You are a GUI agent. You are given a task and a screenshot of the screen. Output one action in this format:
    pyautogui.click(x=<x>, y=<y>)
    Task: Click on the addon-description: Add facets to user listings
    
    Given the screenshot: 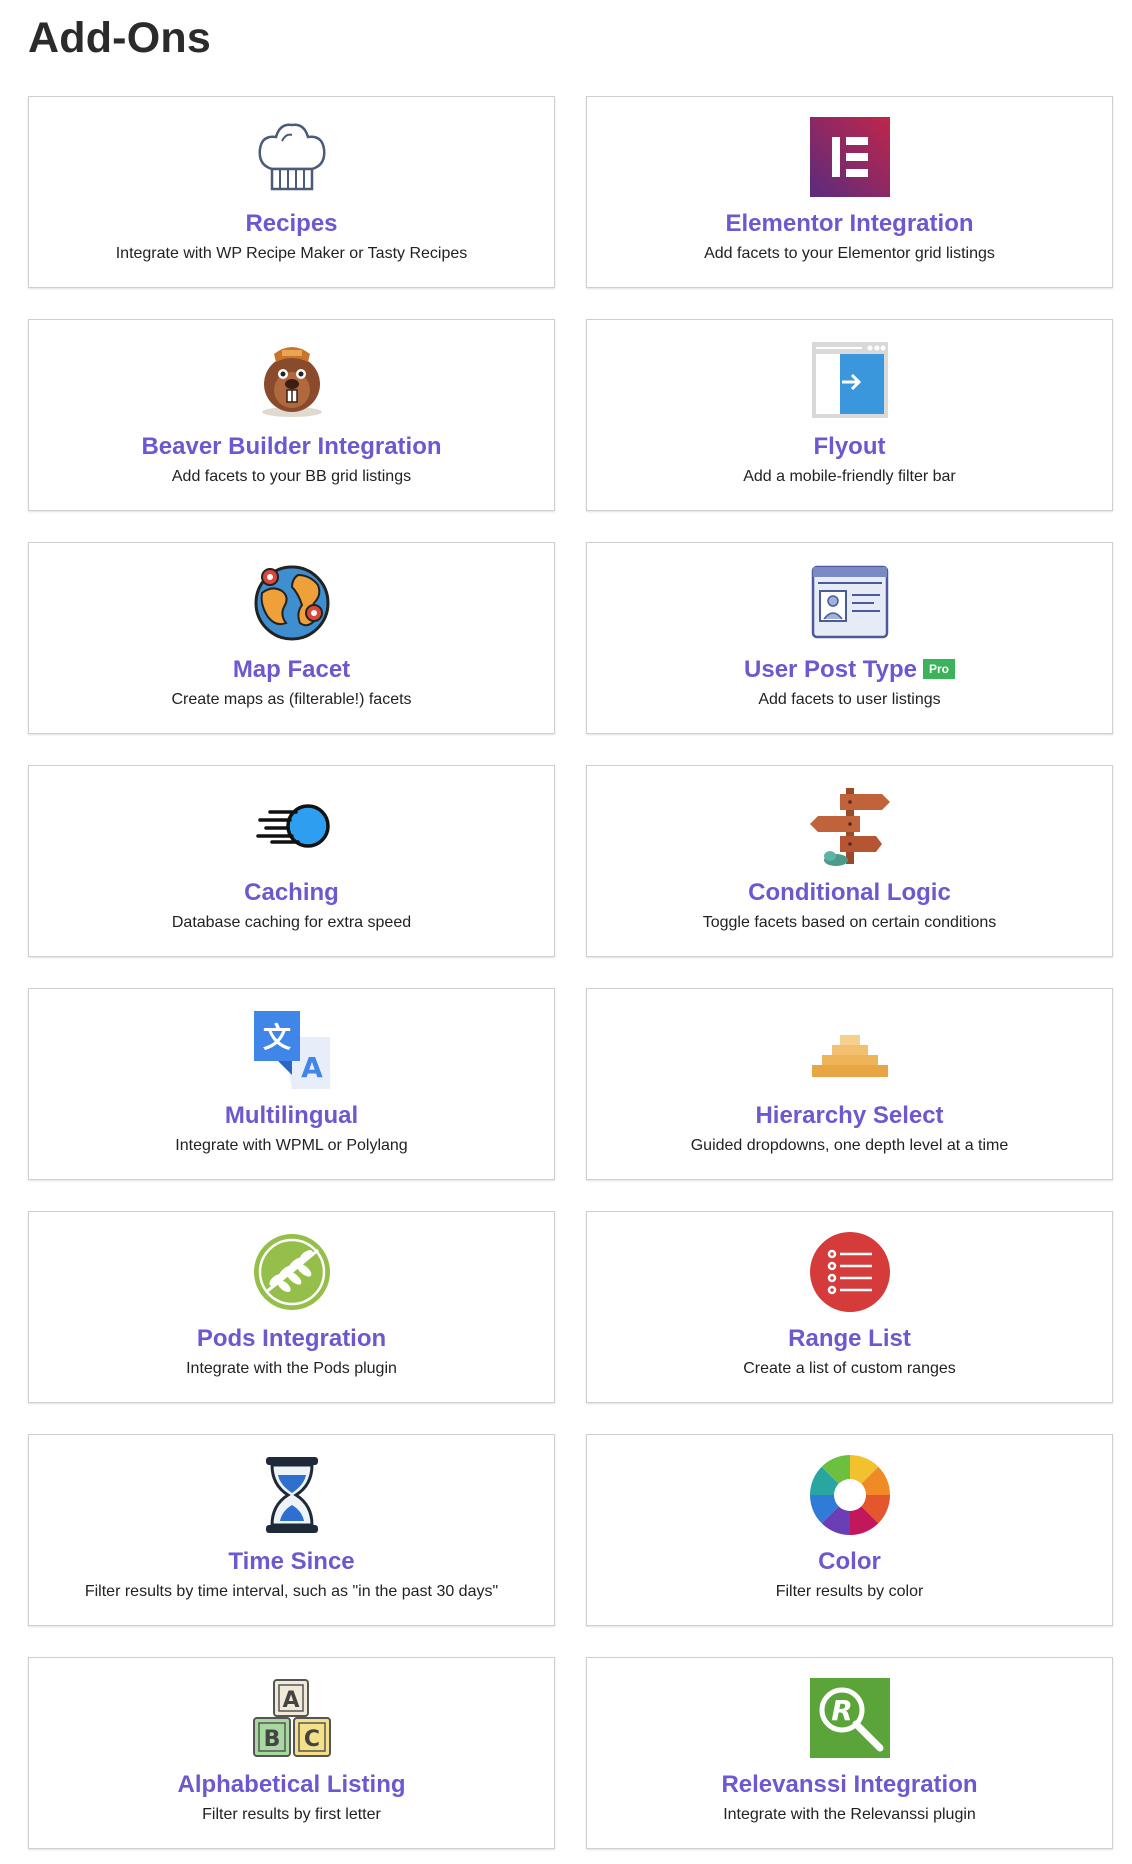 What is the action you would take?
    pyautogui.click(x=849, y=699)
    